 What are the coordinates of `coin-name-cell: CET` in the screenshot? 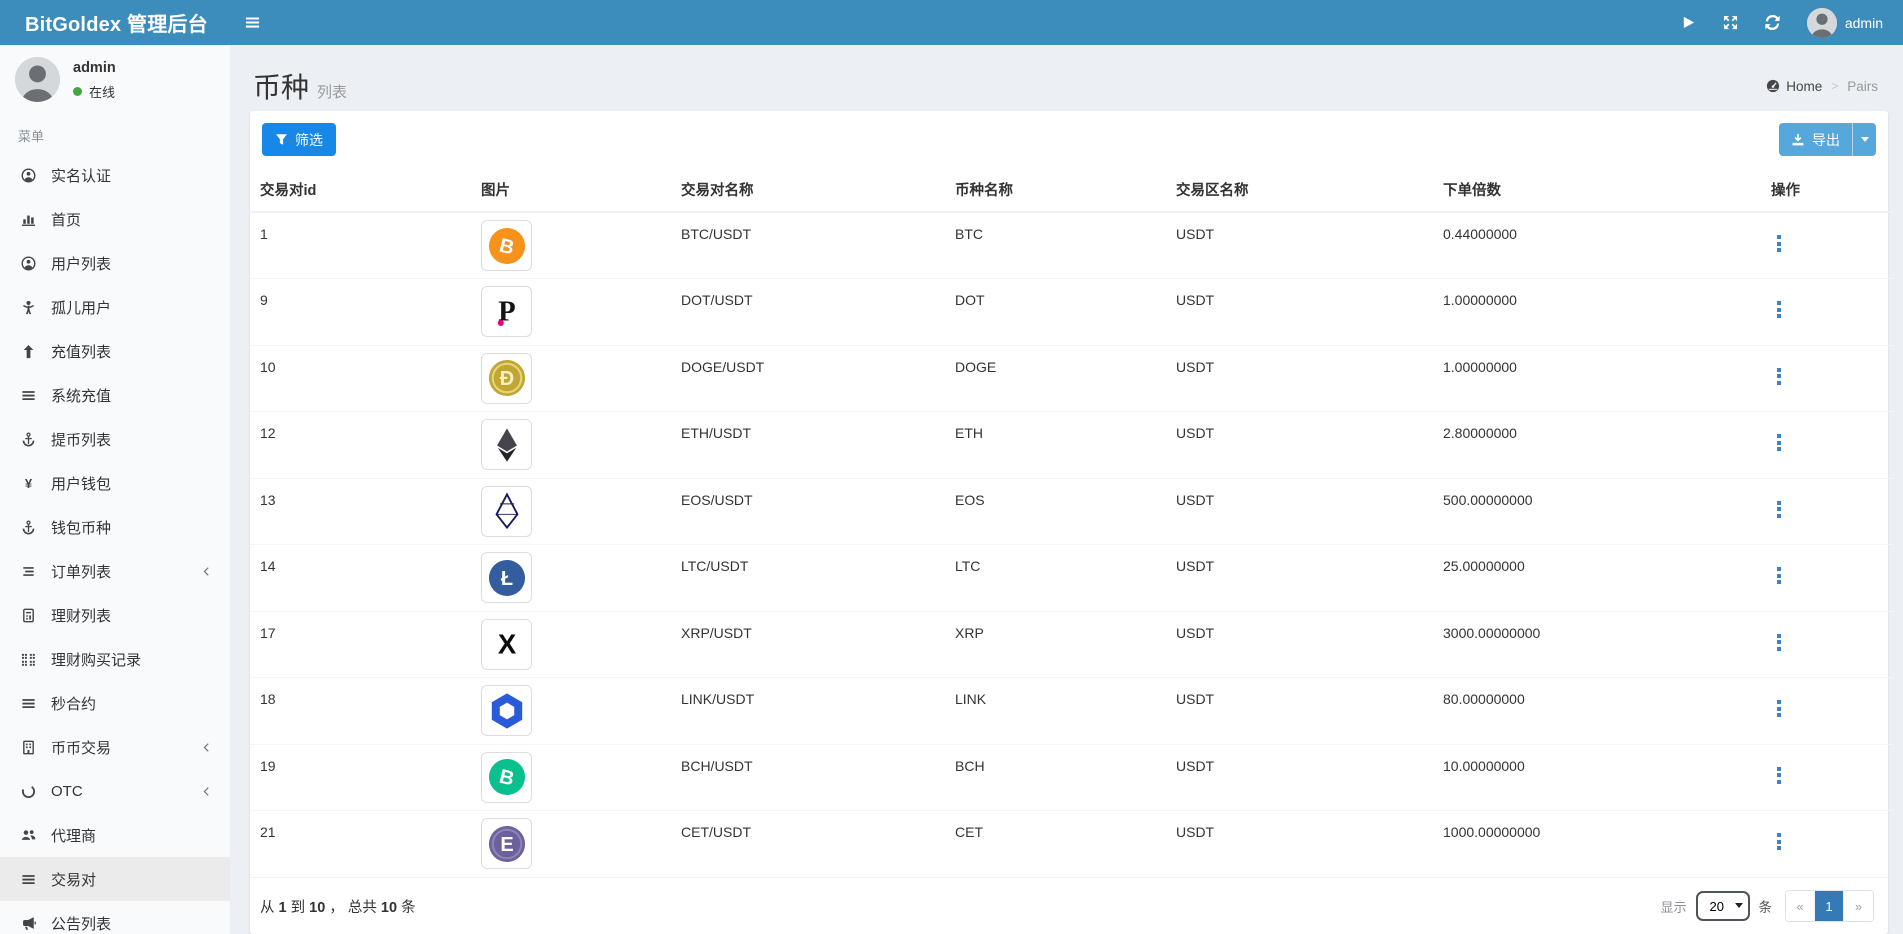 It's located at (969, 832).